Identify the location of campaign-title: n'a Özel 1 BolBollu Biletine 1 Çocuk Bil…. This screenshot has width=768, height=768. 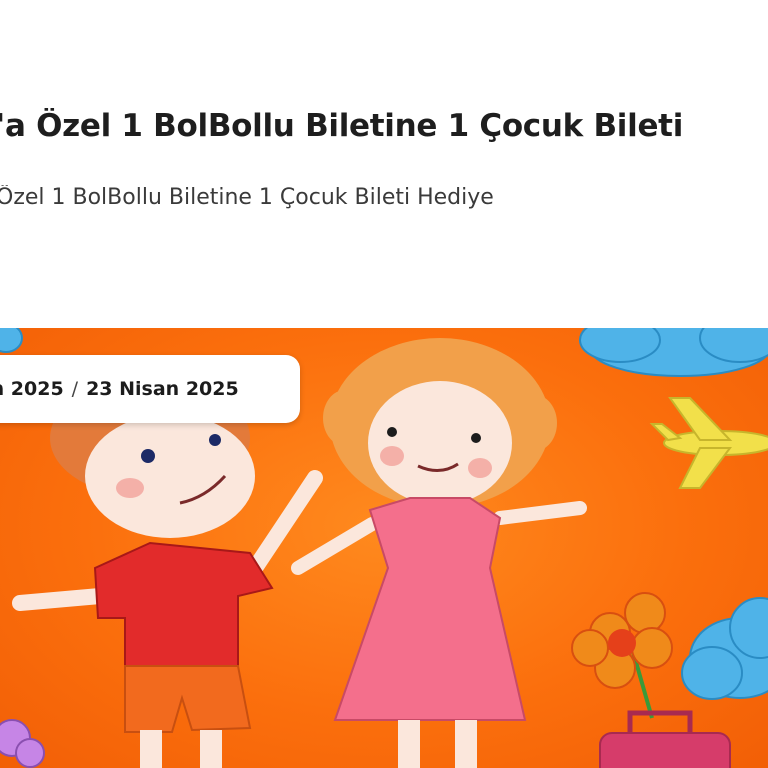
(342, 126).